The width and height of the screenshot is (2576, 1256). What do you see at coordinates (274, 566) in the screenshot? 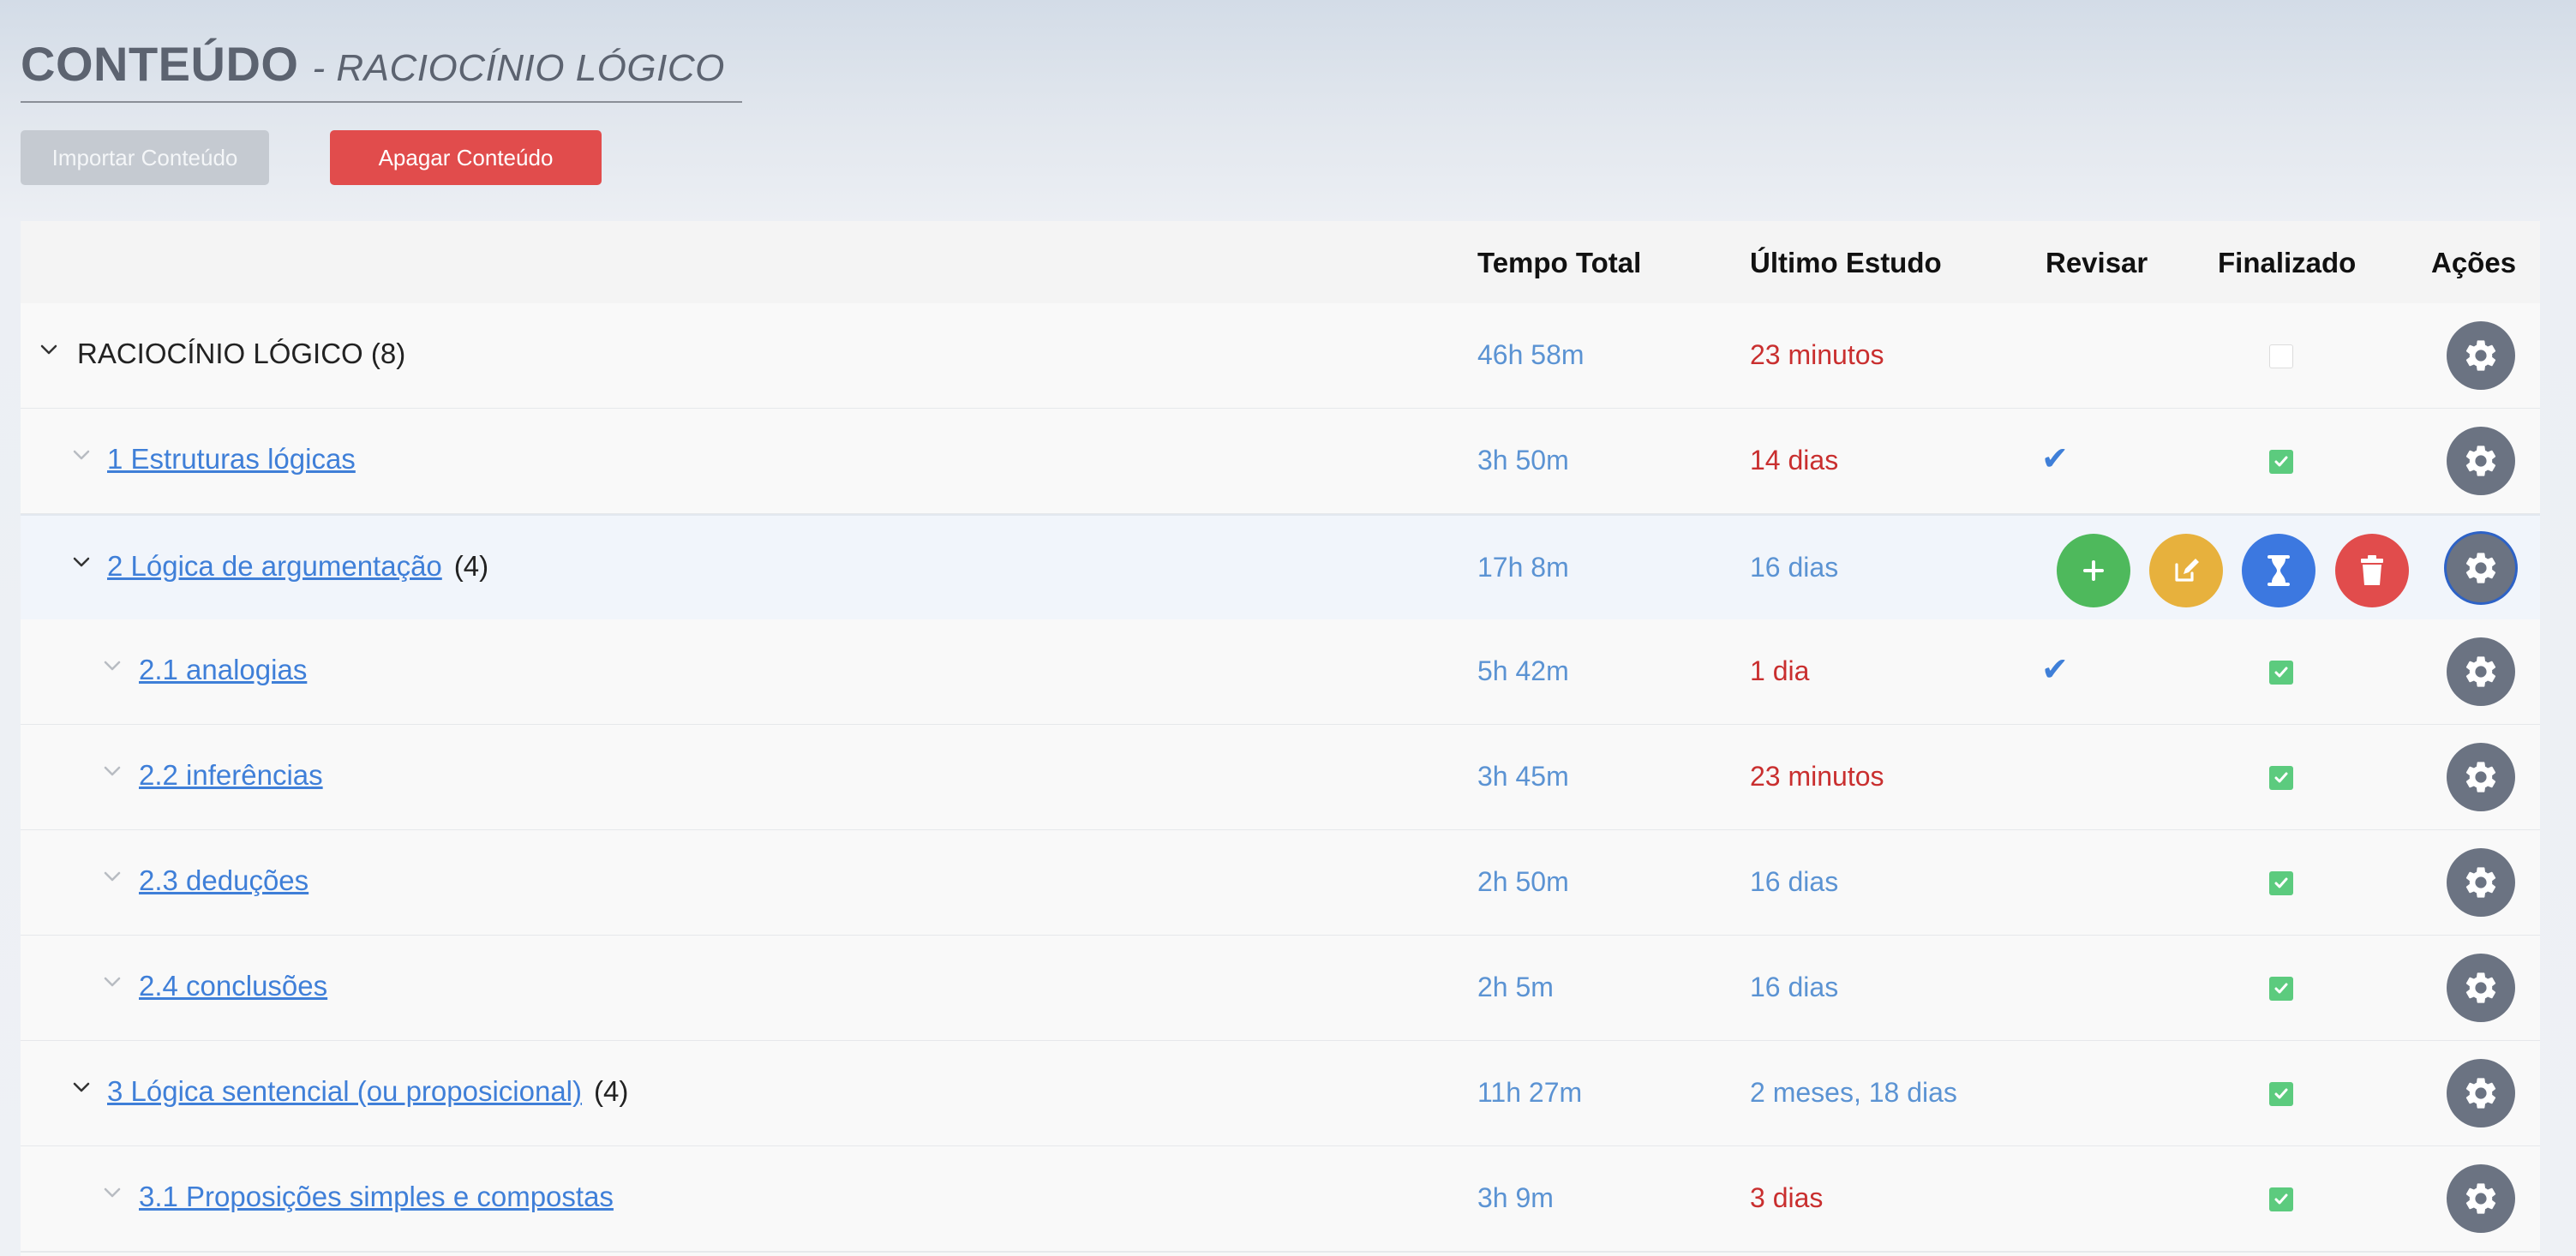
I see `row-link: 2 Lógica de argumentação` at bounding box center [274, 566].